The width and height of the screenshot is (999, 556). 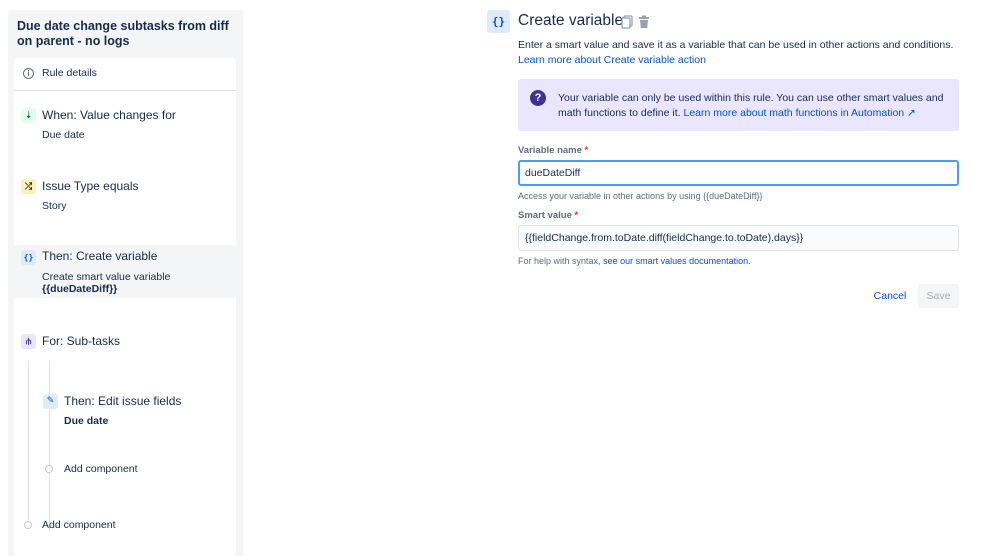 What do you see at coordinates (738, 238) in the screenshot?
I see `smart-value-input` at bounding box center [738, 238].